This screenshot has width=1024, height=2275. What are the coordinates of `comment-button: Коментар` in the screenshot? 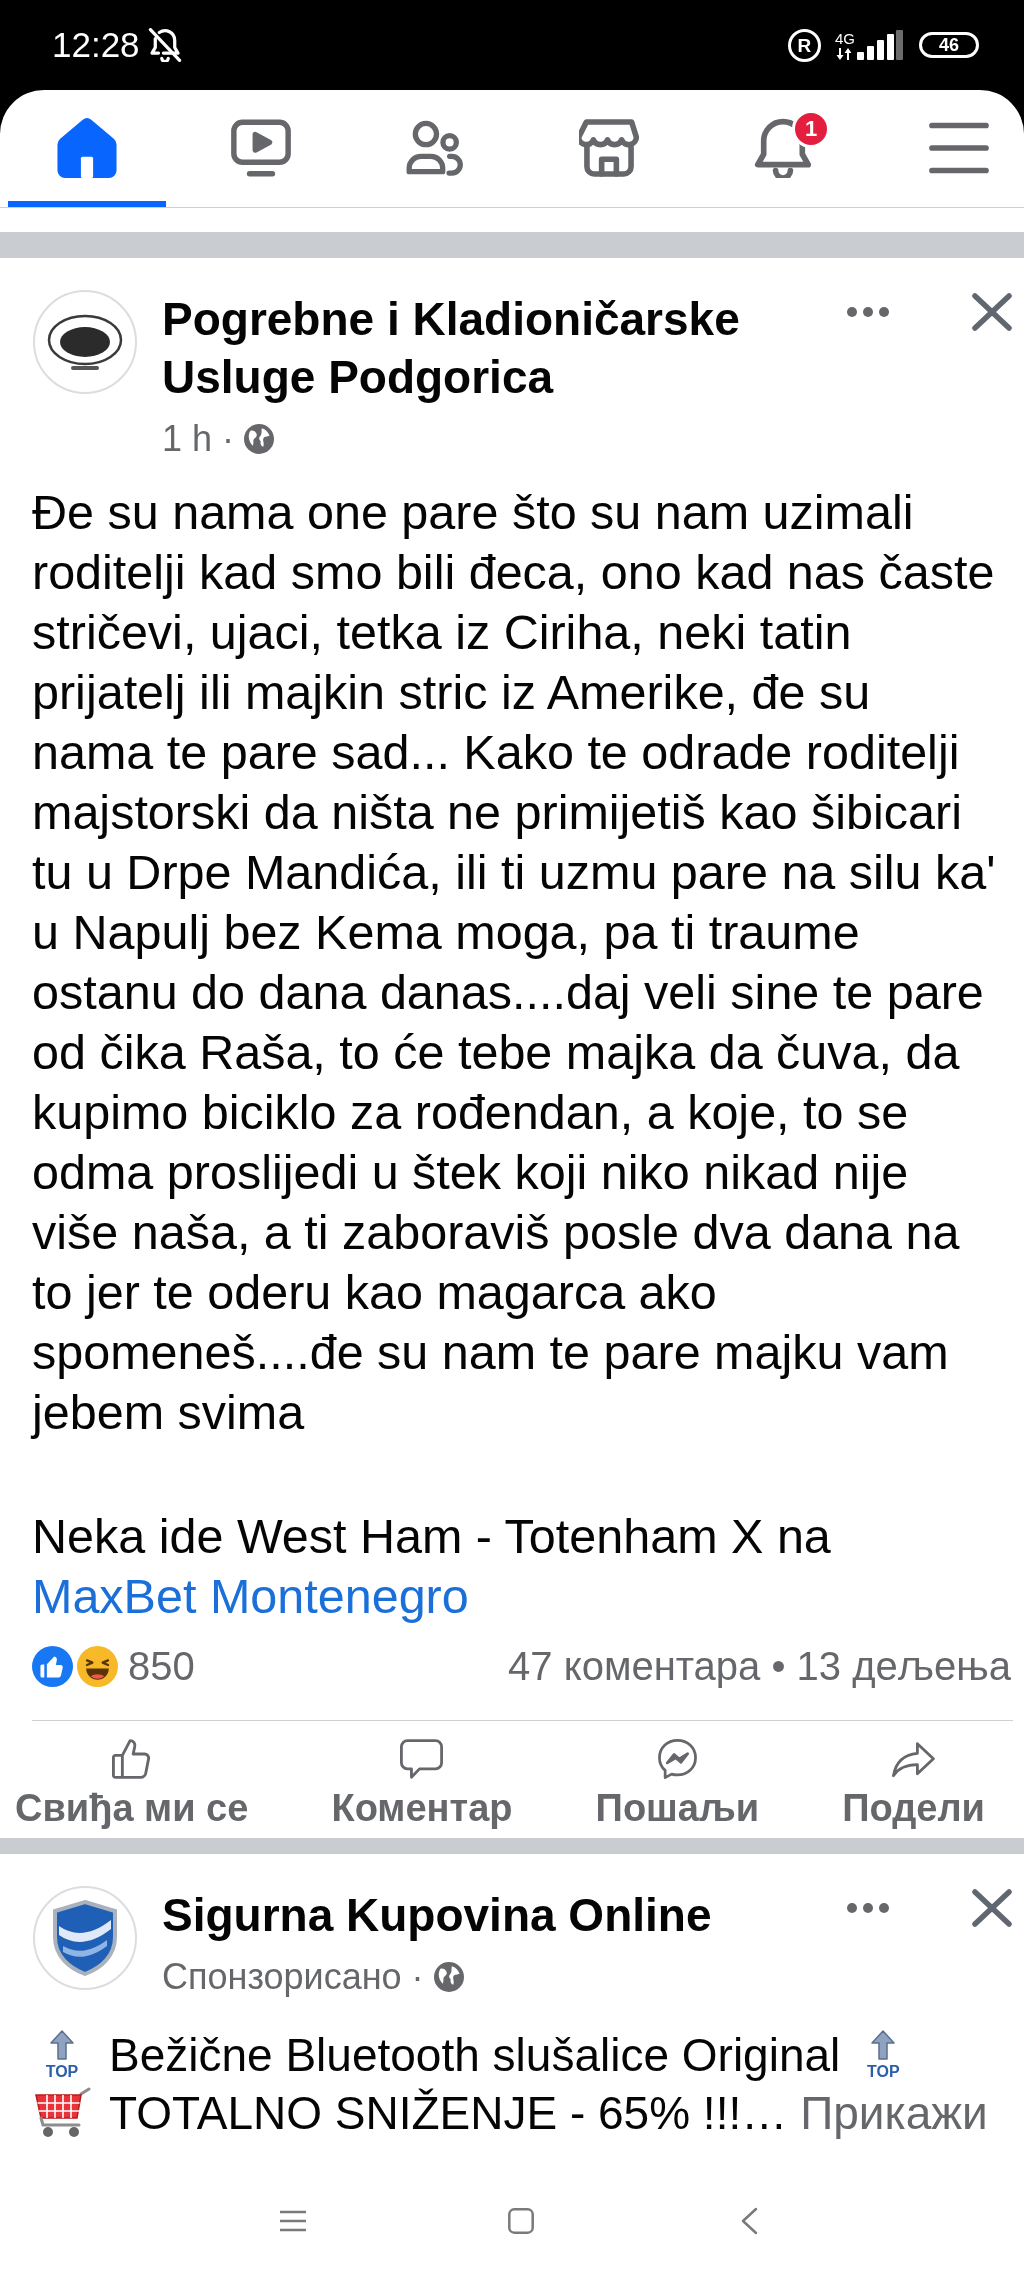 It's located at (422, 1779).